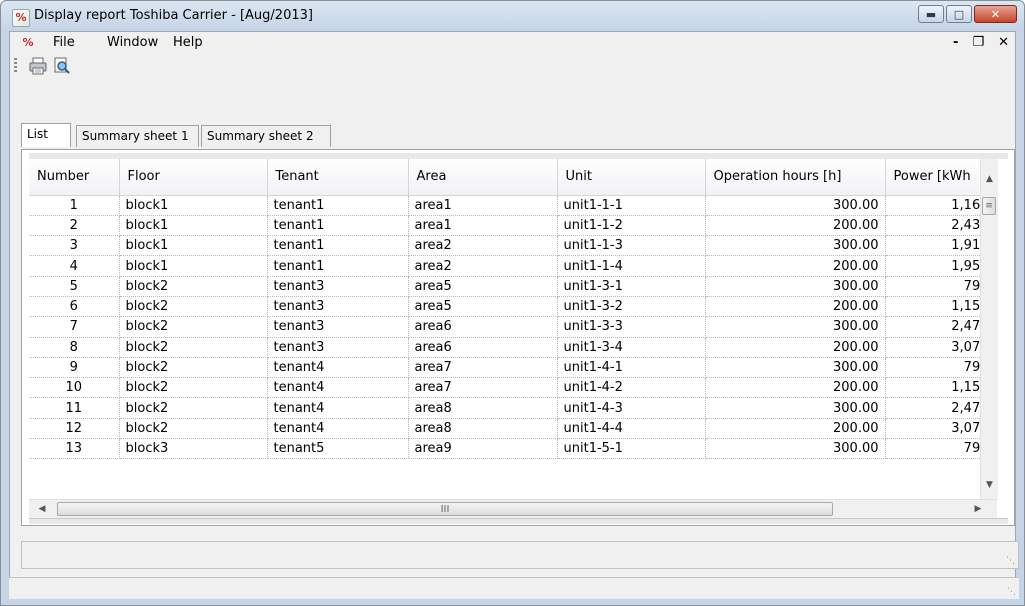 The height and width of the screenshot is (606, 1025). Describe the element at coordinates (15, 66) in the screenshot. I see `toolbar-grip` at that location.